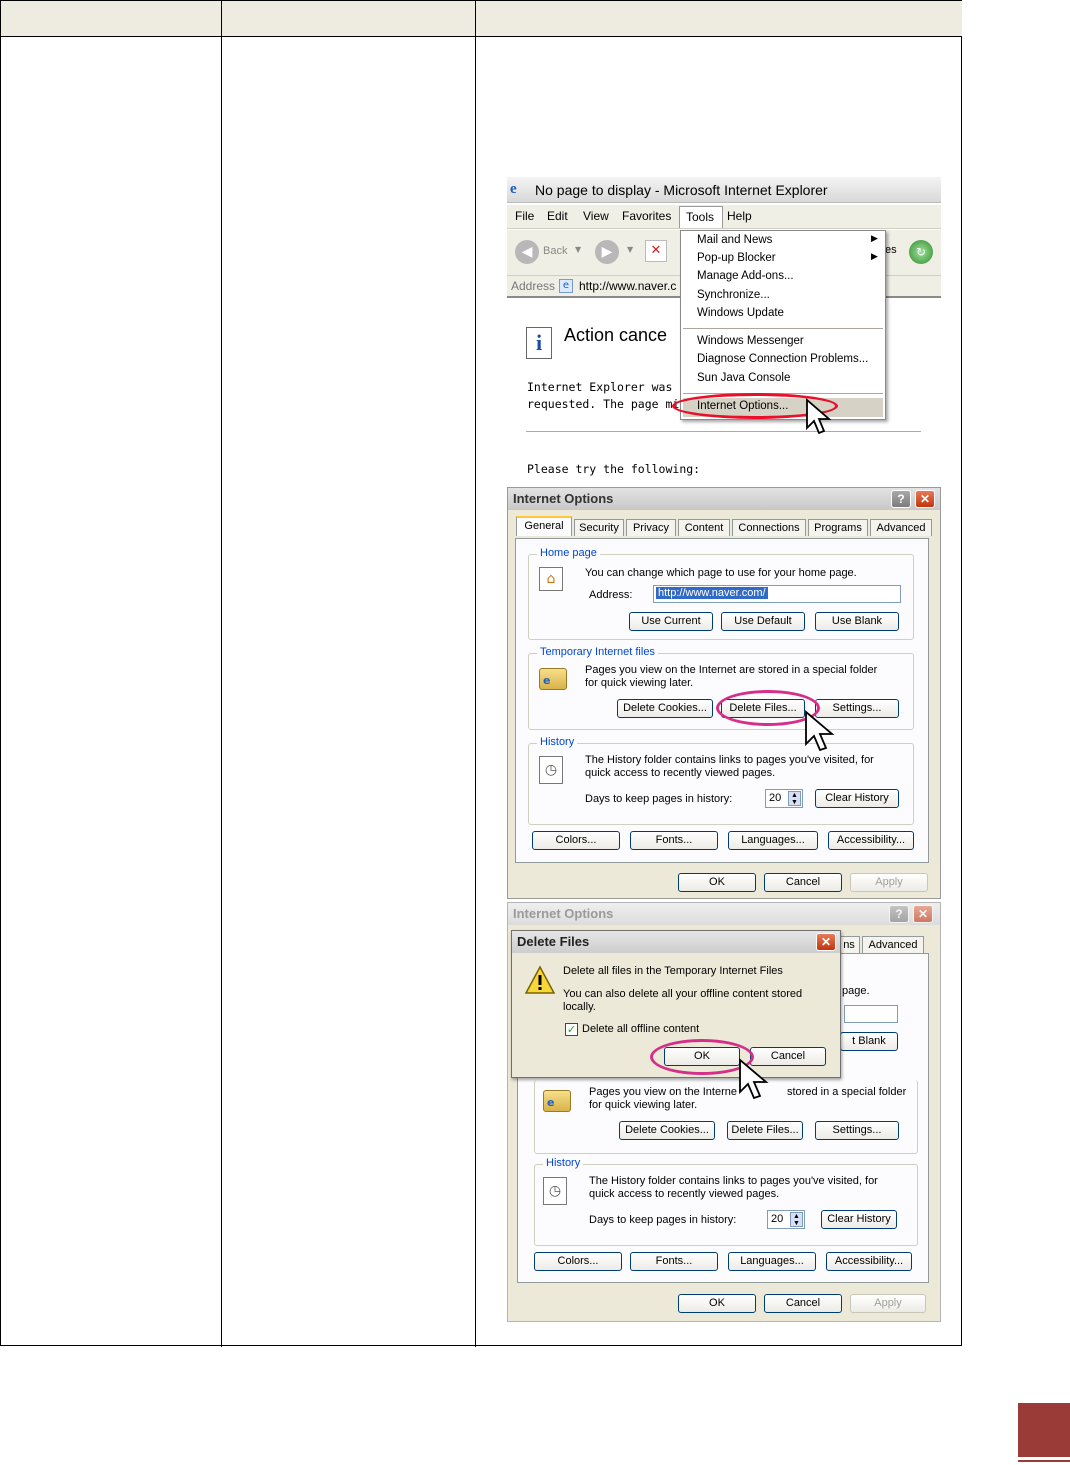 The width and height of the screenshot is (1070, 1465). I want to click on forward-icon: ▶, so click(607, 252).